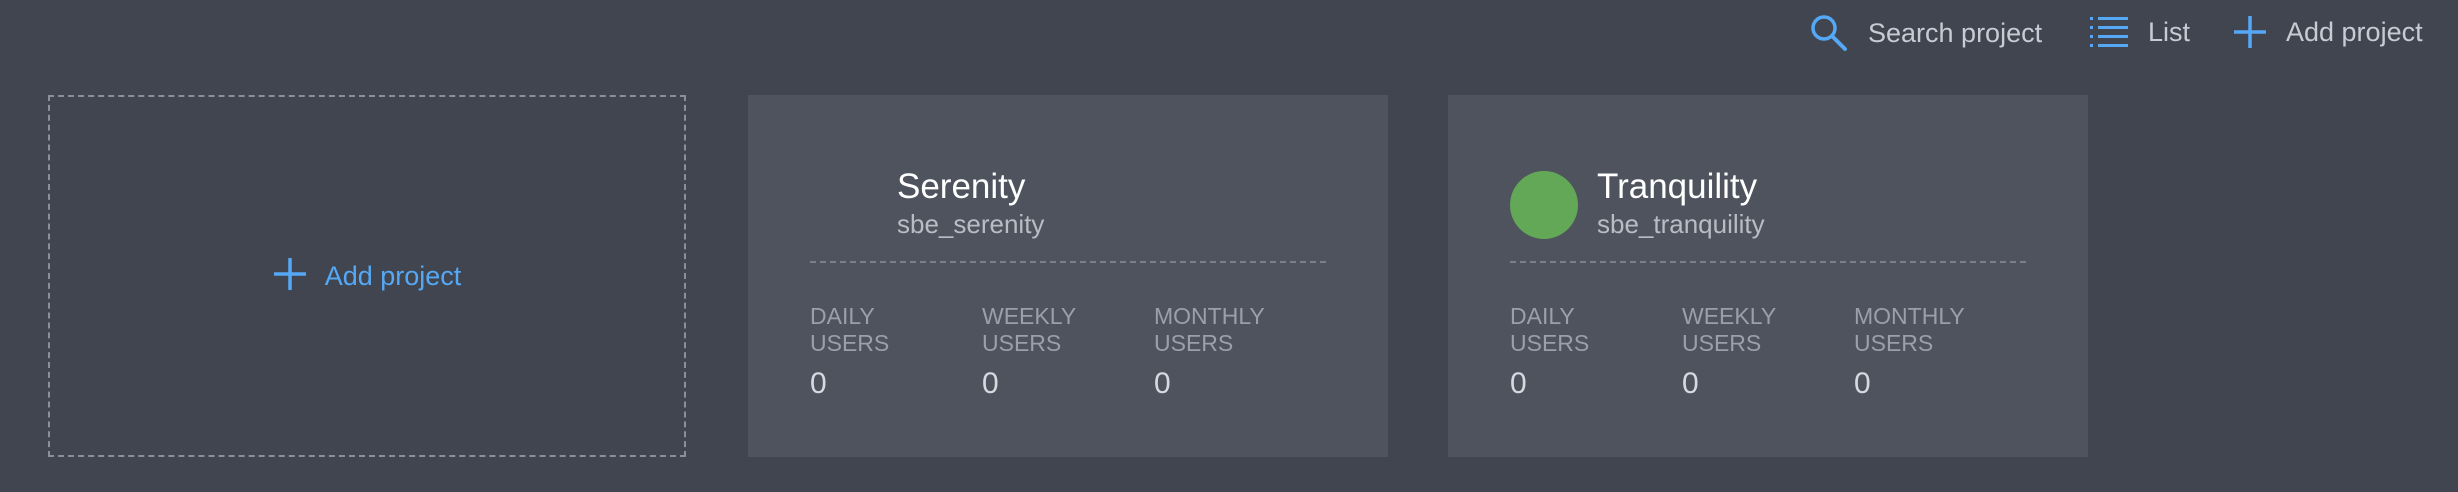 Image resolution: width=2458 pixels, height=492 pixels. Describe the element at coordinates (961, 186) in the screenshot. I see `project-name: Serenity` at that location.